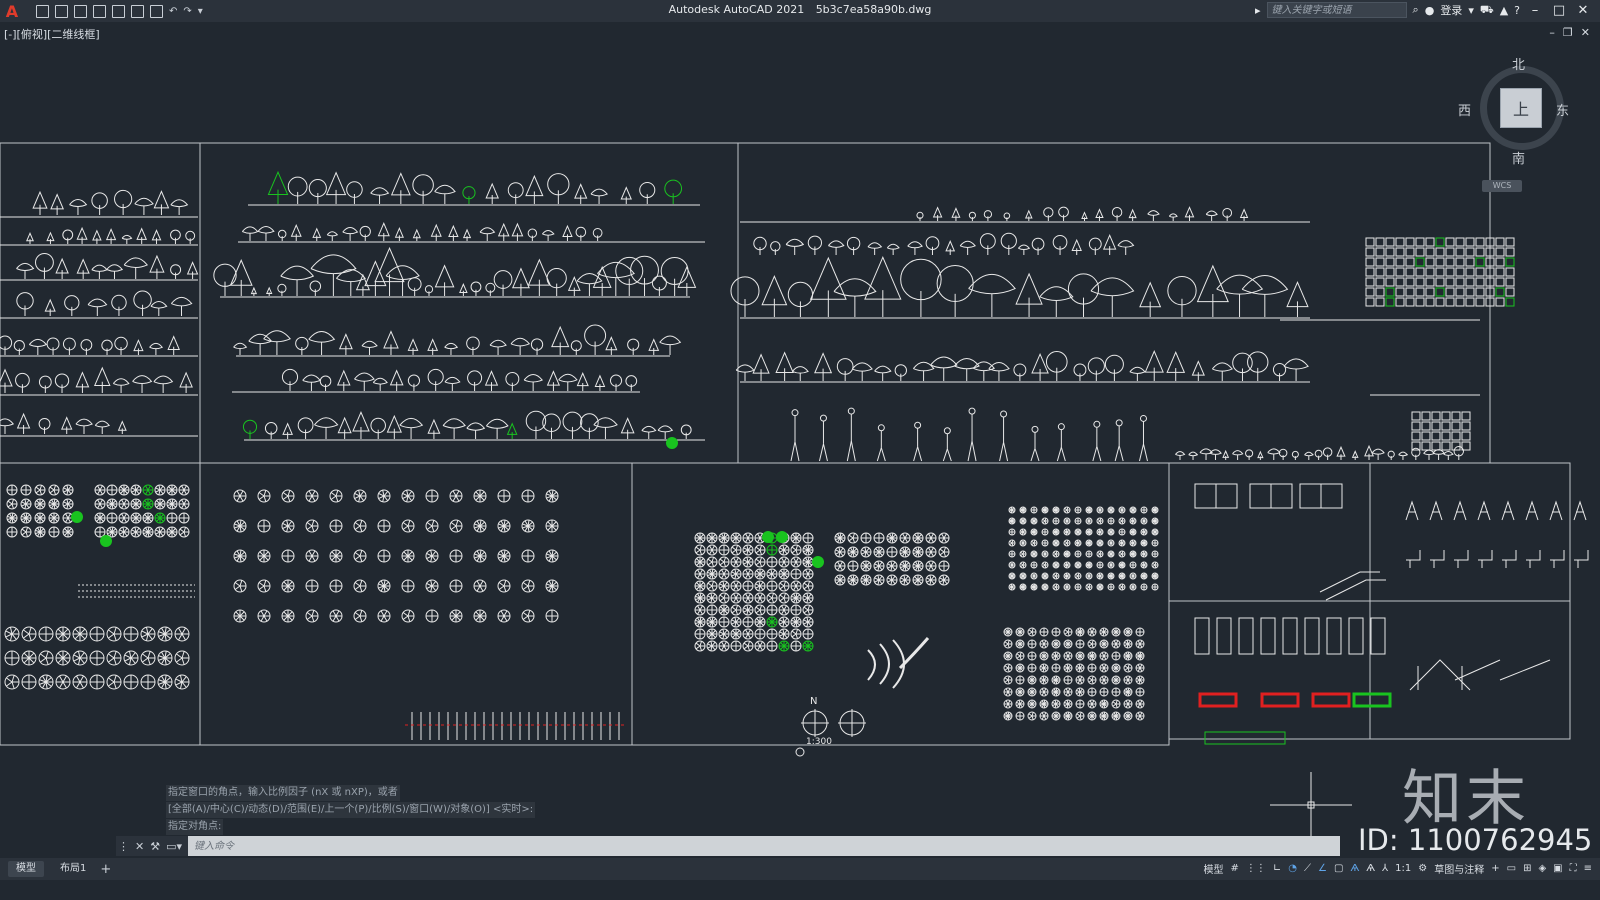 This screenshot has width=1600, height=900. What do you see at coordinates (1511, 868) in the screenshot?
I see `units-icon: ▭` at bounding box center [1511, 868].